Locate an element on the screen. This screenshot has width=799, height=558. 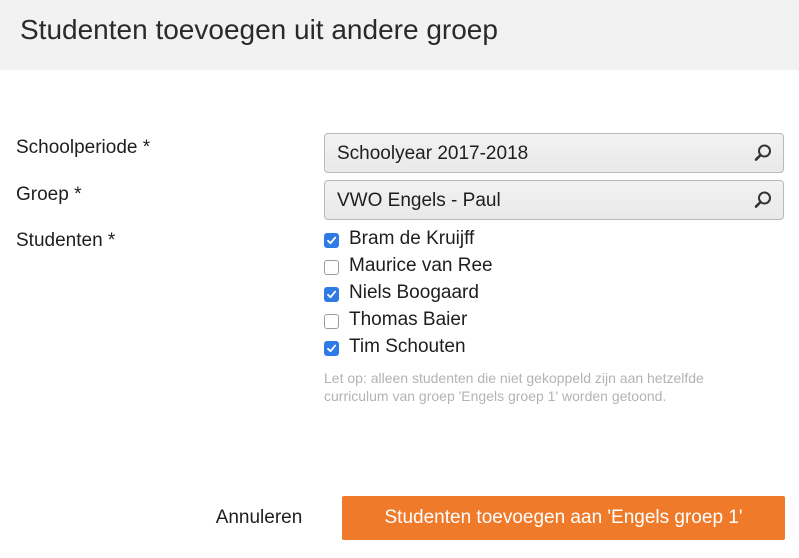
groep-value: VWO Engels - Paul is located at coordinates (419, 200).